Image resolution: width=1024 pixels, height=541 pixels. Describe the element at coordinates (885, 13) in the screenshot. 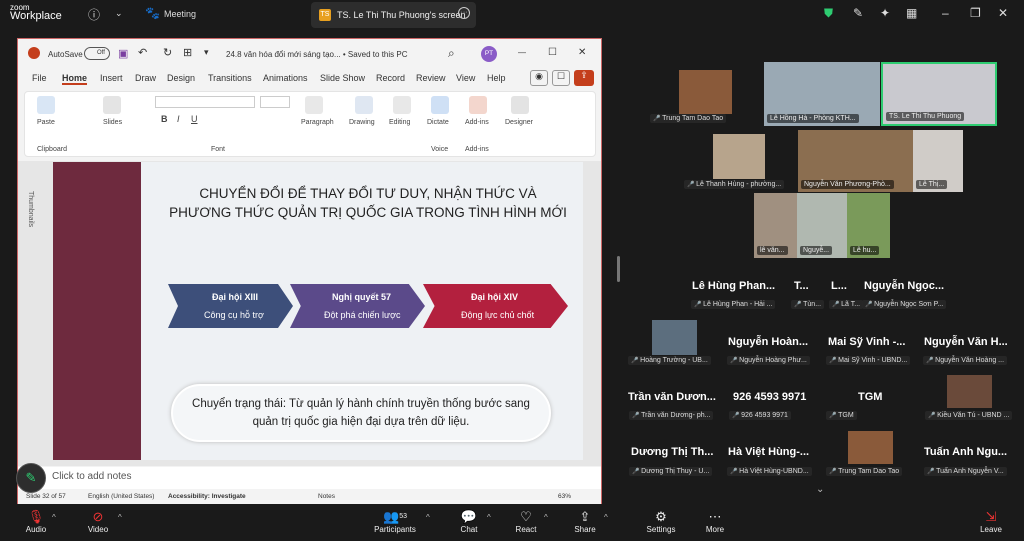

I see `sparkle-icon: ✦` at that location.